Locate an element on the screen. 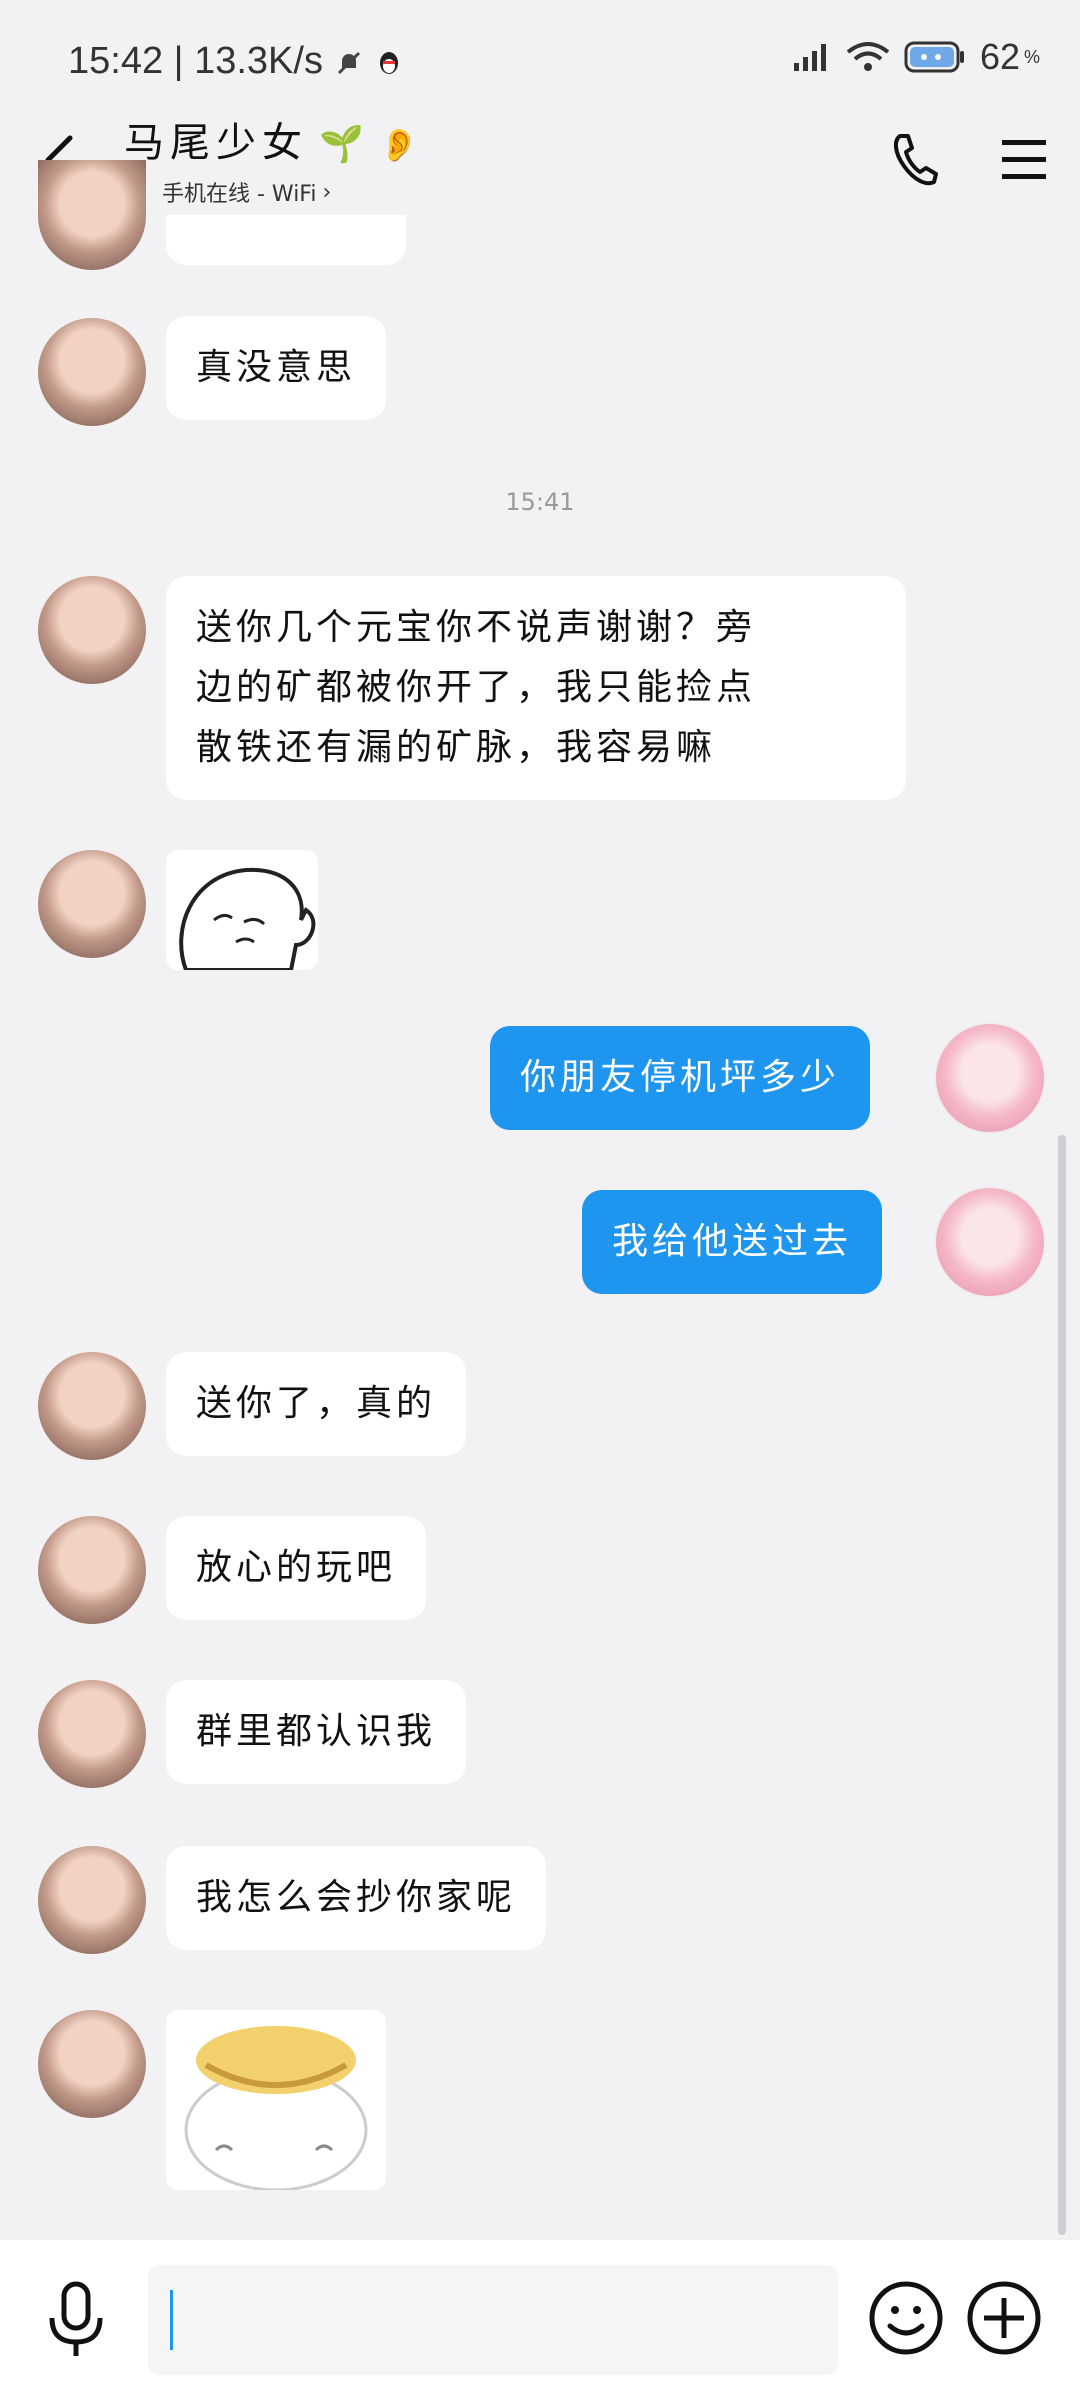 The image size is (1080, 2400). message-bubble: 我怎么会抄你家呢 is located at coordinates (356, 1898).